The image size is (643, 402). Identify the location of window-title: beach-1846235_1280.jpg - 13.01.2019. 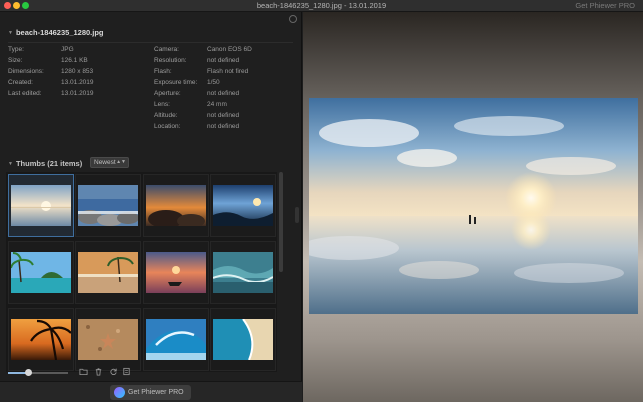
(321, 5).